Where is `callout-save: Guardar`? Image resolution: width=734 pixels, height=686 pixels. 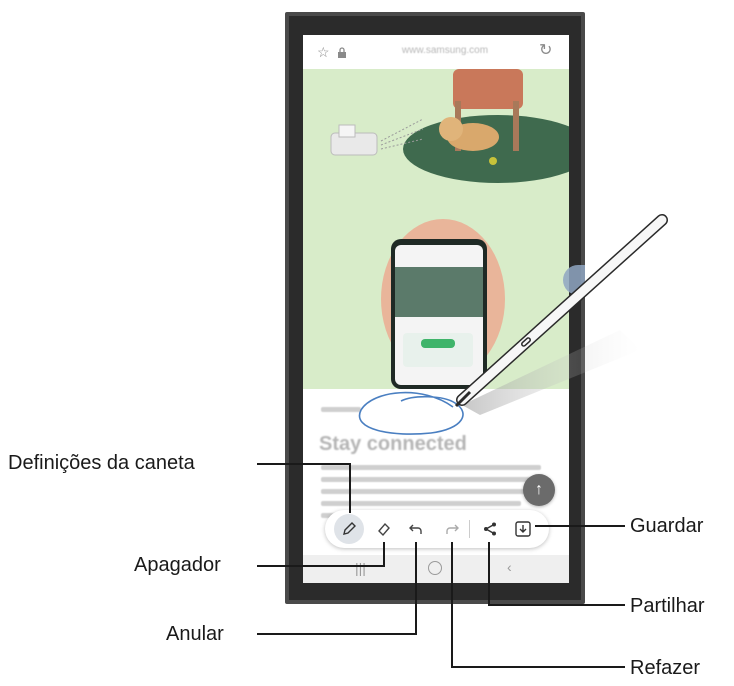 callout-save: Guardar is located at coordinates (667, 526).